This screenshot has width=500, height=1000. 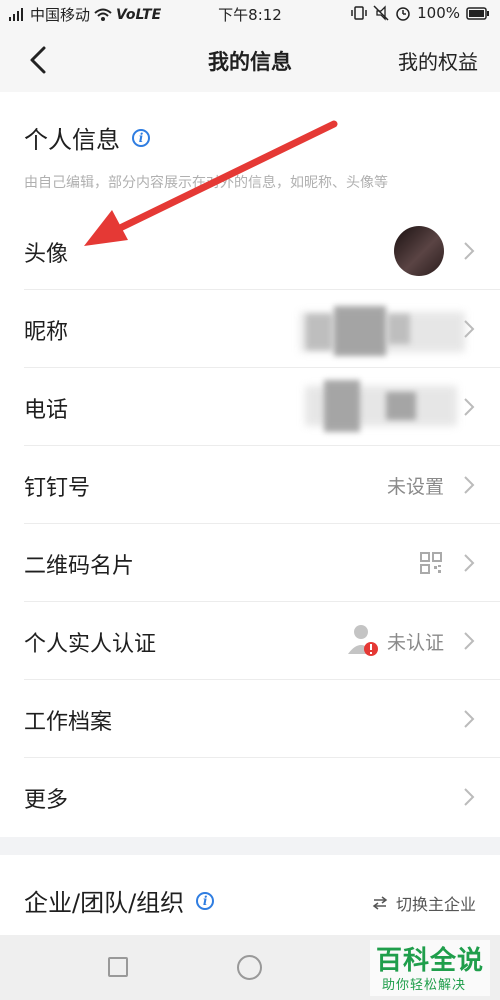 What do you see at coordinates (250, 14) in the screenshot?
I see `status-bar: 中国移动 VoLTE 下午8:12 100%` at bounding box center [250, 14].